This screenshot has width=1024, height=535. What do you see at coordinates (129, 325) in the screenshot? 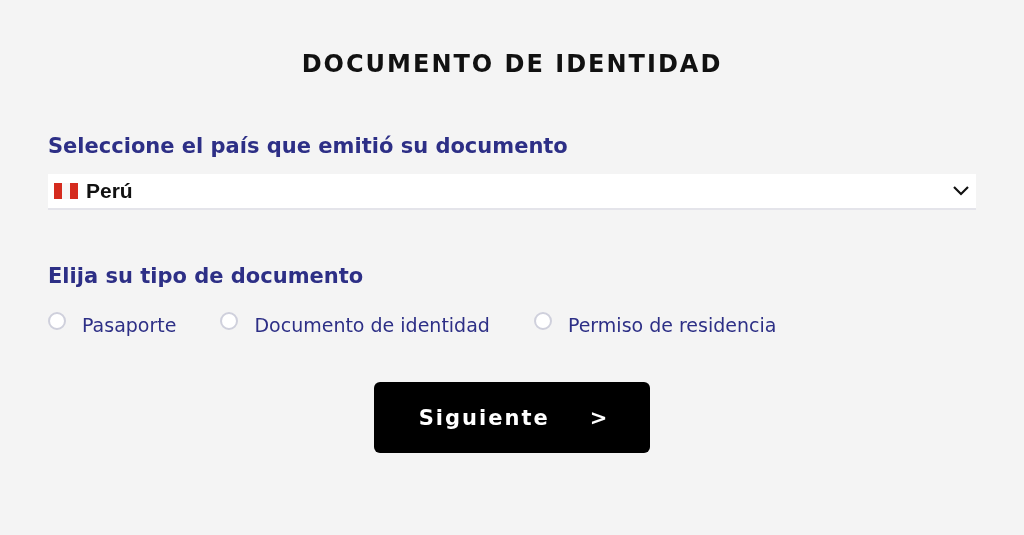
I see `option-label: Pasaporte` at bounding box center [129, 325].